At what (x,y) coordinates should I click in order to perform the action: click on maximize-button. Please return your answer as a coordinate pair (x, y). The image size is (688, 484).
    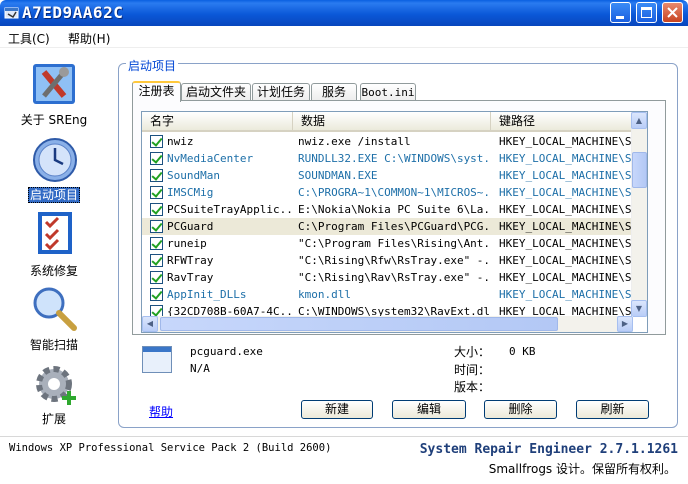
    Looking at the image, I should click on (646, 12).